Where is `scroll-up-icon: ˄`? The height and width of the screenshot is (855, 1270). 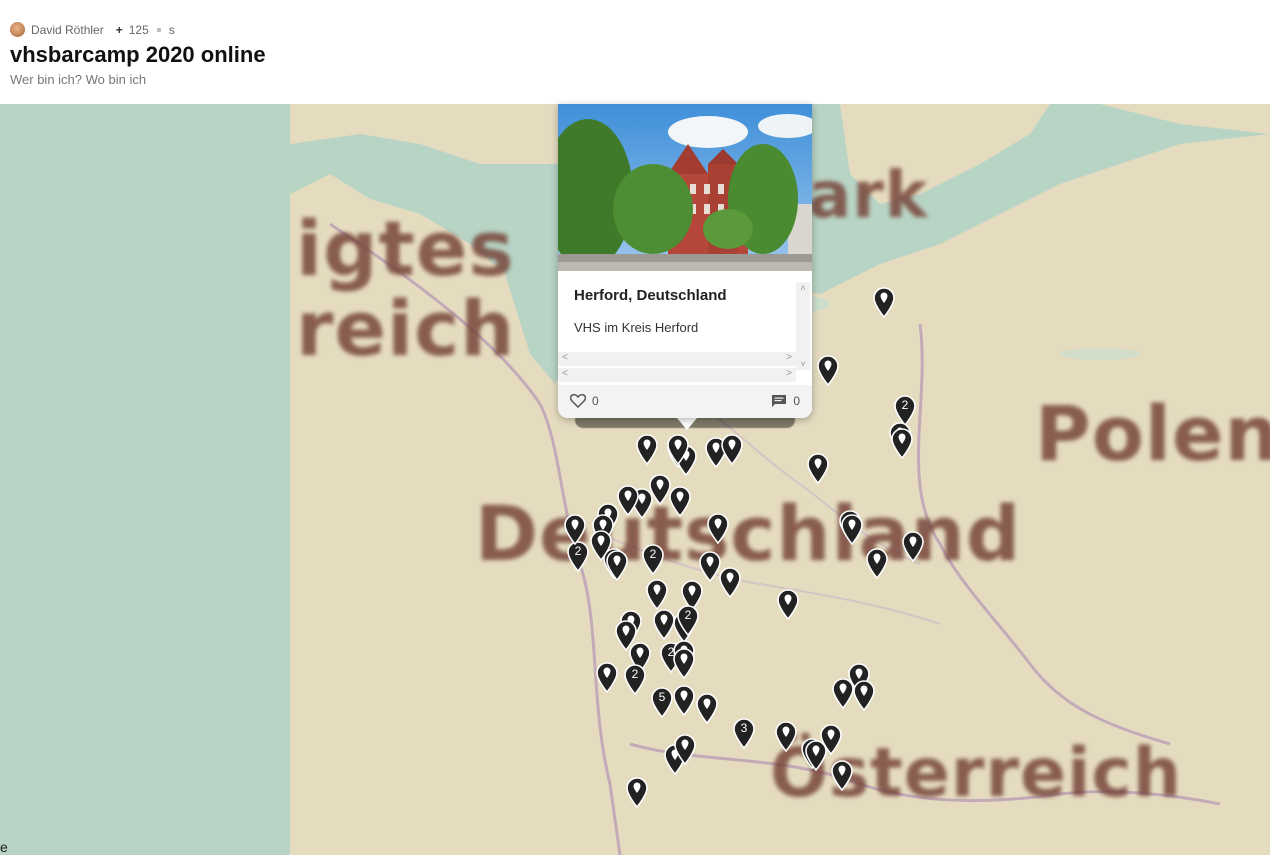 scroll-up-icon: ˄ is located at coordinates (803, 288).